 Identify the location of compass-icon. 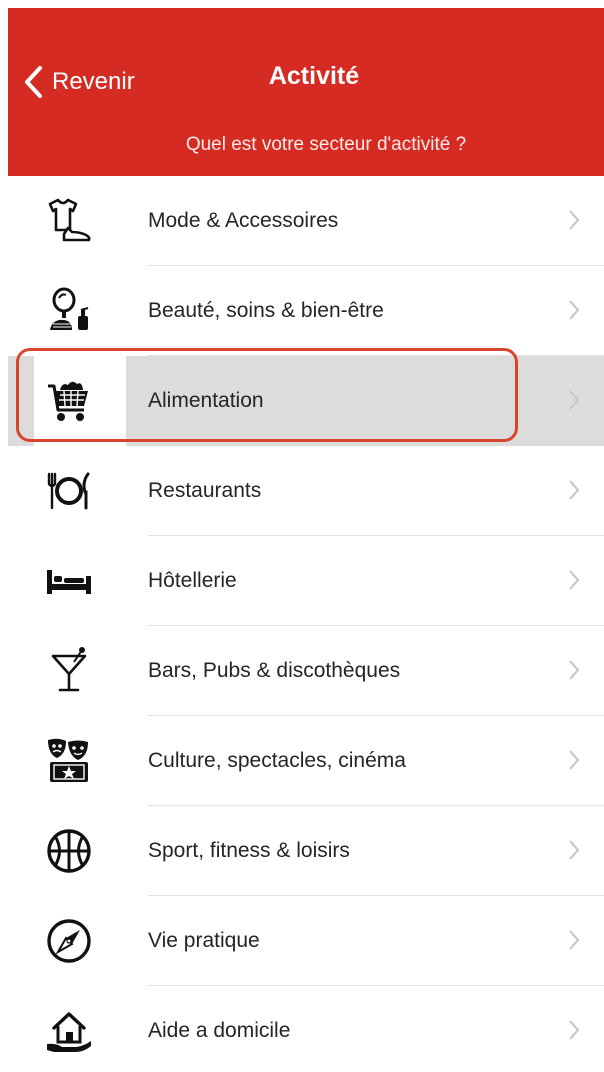
(69, 941).